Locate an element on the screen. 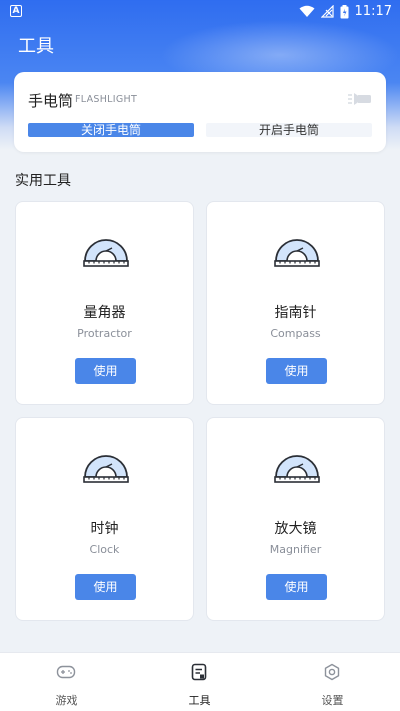 The height and width of the screenshot is (711, 400). tool-en-name: Clock is located at coordinates (104, 549).